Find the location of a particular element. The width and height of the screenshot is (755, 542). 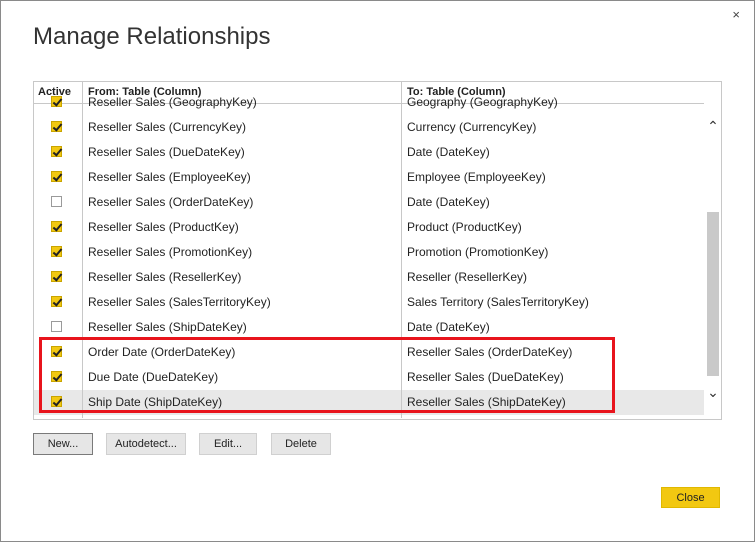

chevron-down-icon: ⌄ is located at coordinates (713, 392).